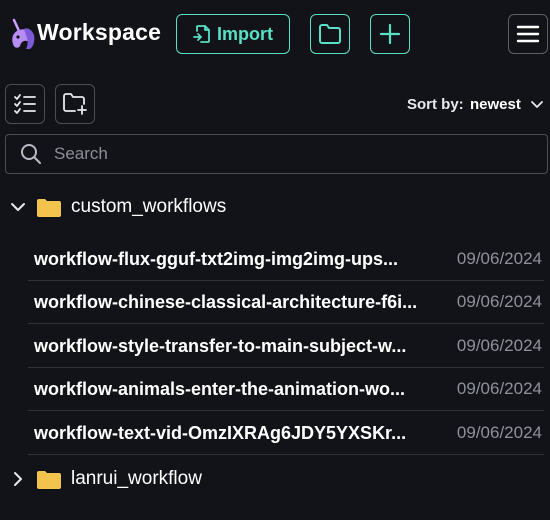 This screenshot has width=550, height=520. Describe the element at coordinates (31, 154) in the screenshot. I see `search-icon` at that location.